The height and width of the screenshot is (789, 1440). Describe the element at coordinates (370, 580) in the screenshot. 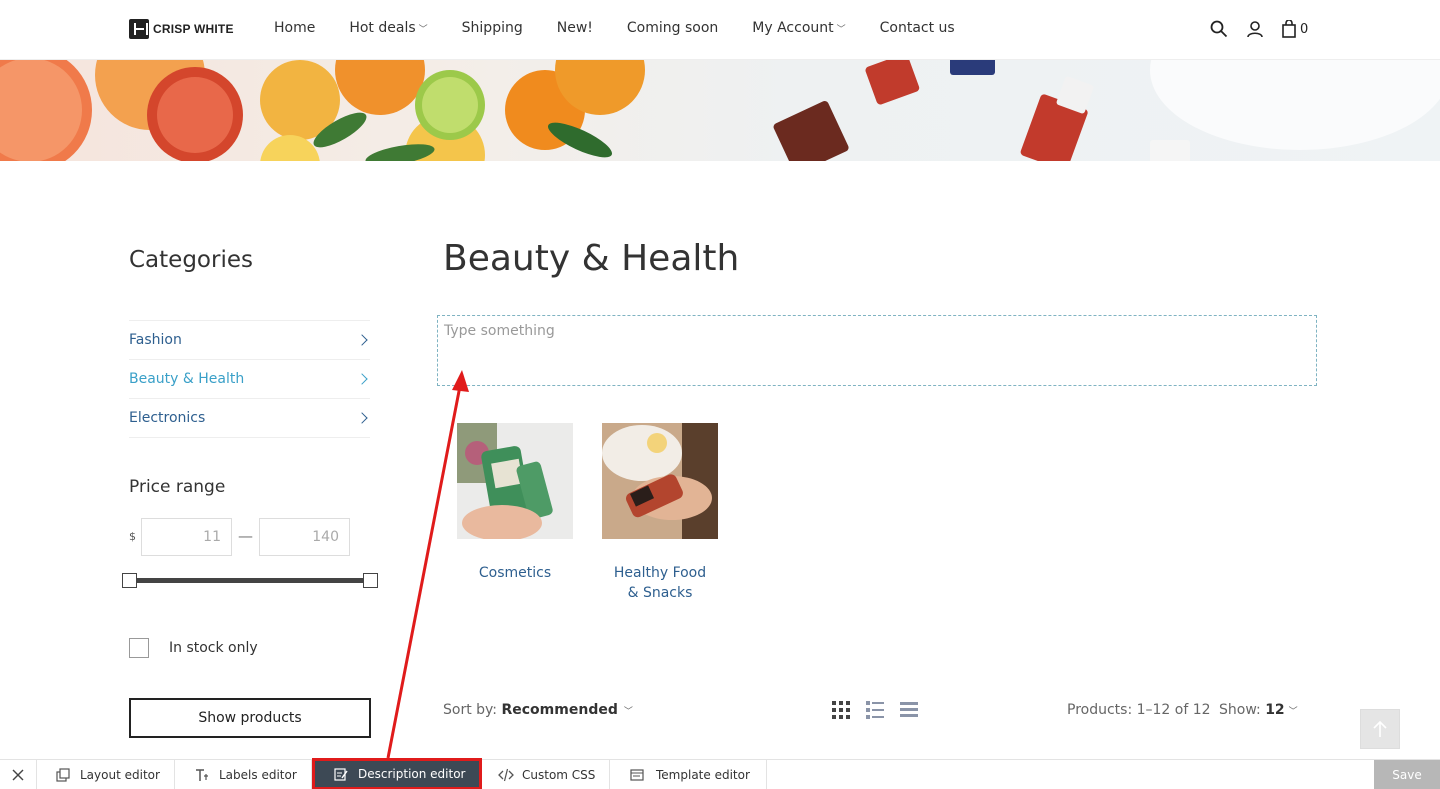

I see `price-slider-max-handle` at that location.